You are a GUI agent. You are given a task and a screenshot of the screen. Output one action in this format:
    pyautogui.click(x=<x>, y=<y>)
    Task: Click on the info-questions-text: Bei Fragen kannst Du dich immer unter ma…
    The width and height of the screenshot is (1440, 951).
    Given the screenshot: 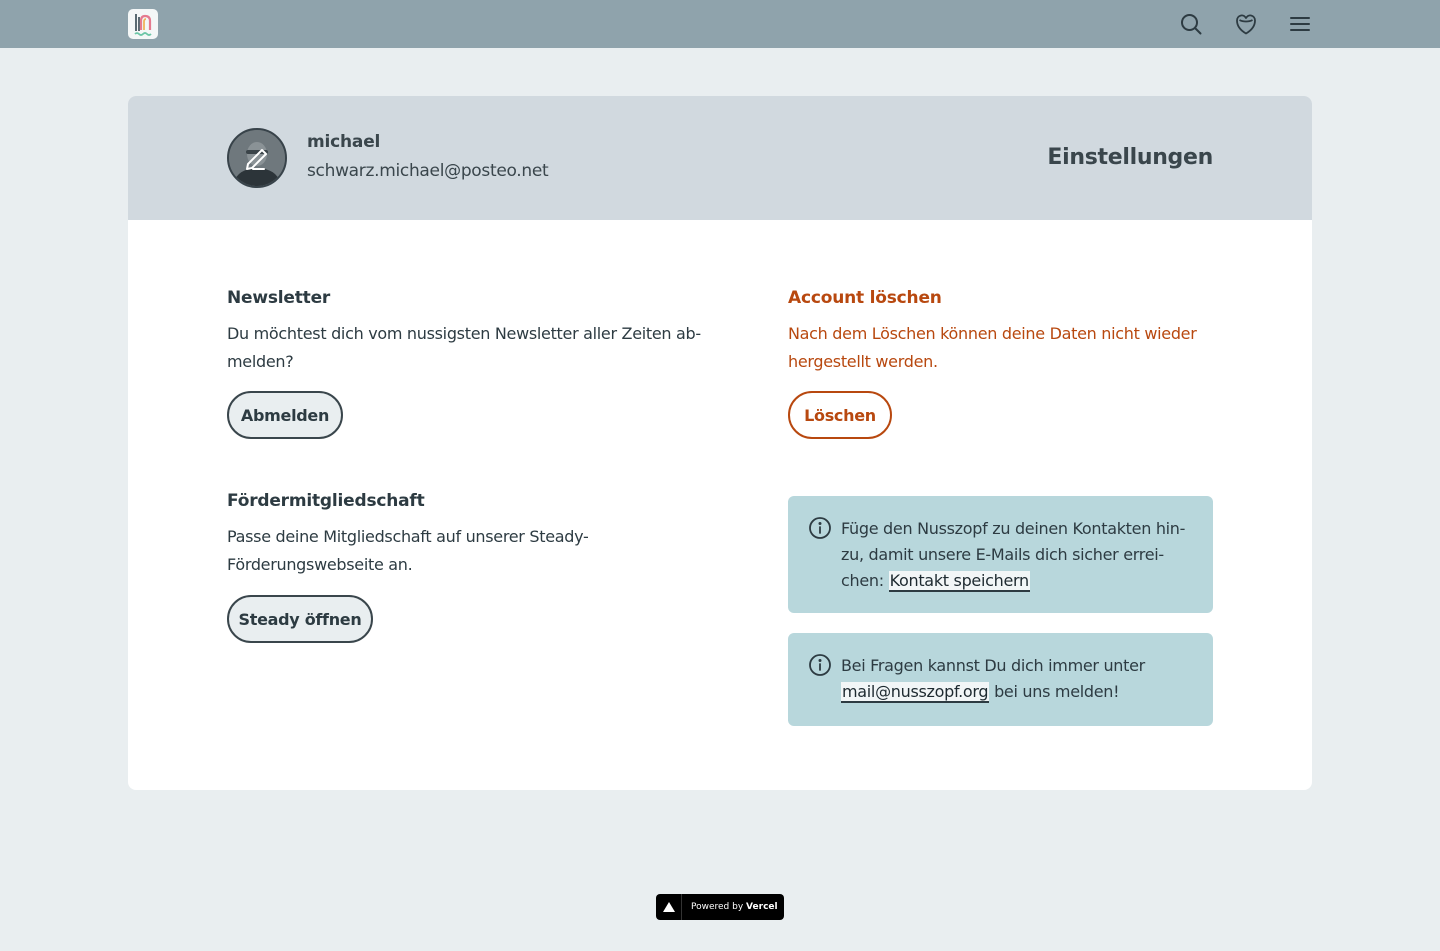 What is the action you would take?
    pyautogui.click(x=993, y=679)
    